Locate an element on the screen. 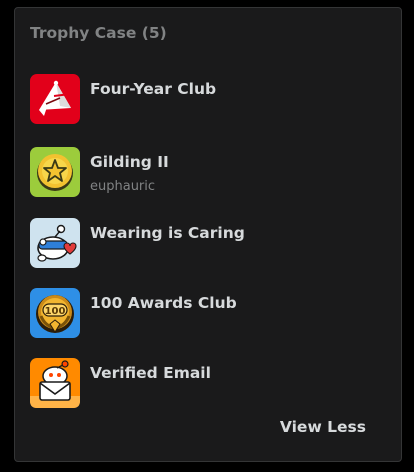 The height and width of the screenshot is (472, 414). trophy-name: Gilding II is located at coordinates (129, 162).